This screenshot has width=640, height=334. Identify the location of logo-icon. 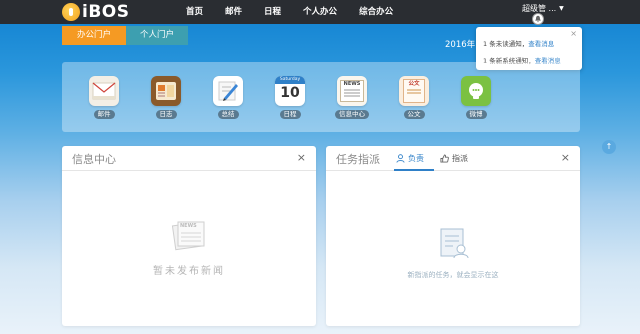
(71, 12).